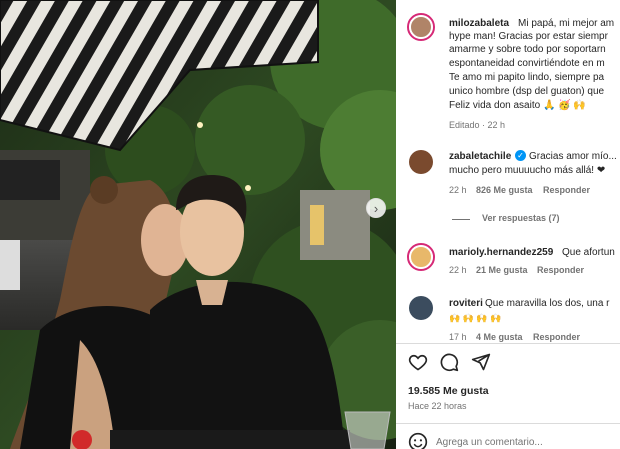 This screenshot has width=620, height=449. I want to click on comment-box-divider, so click(508, 423).